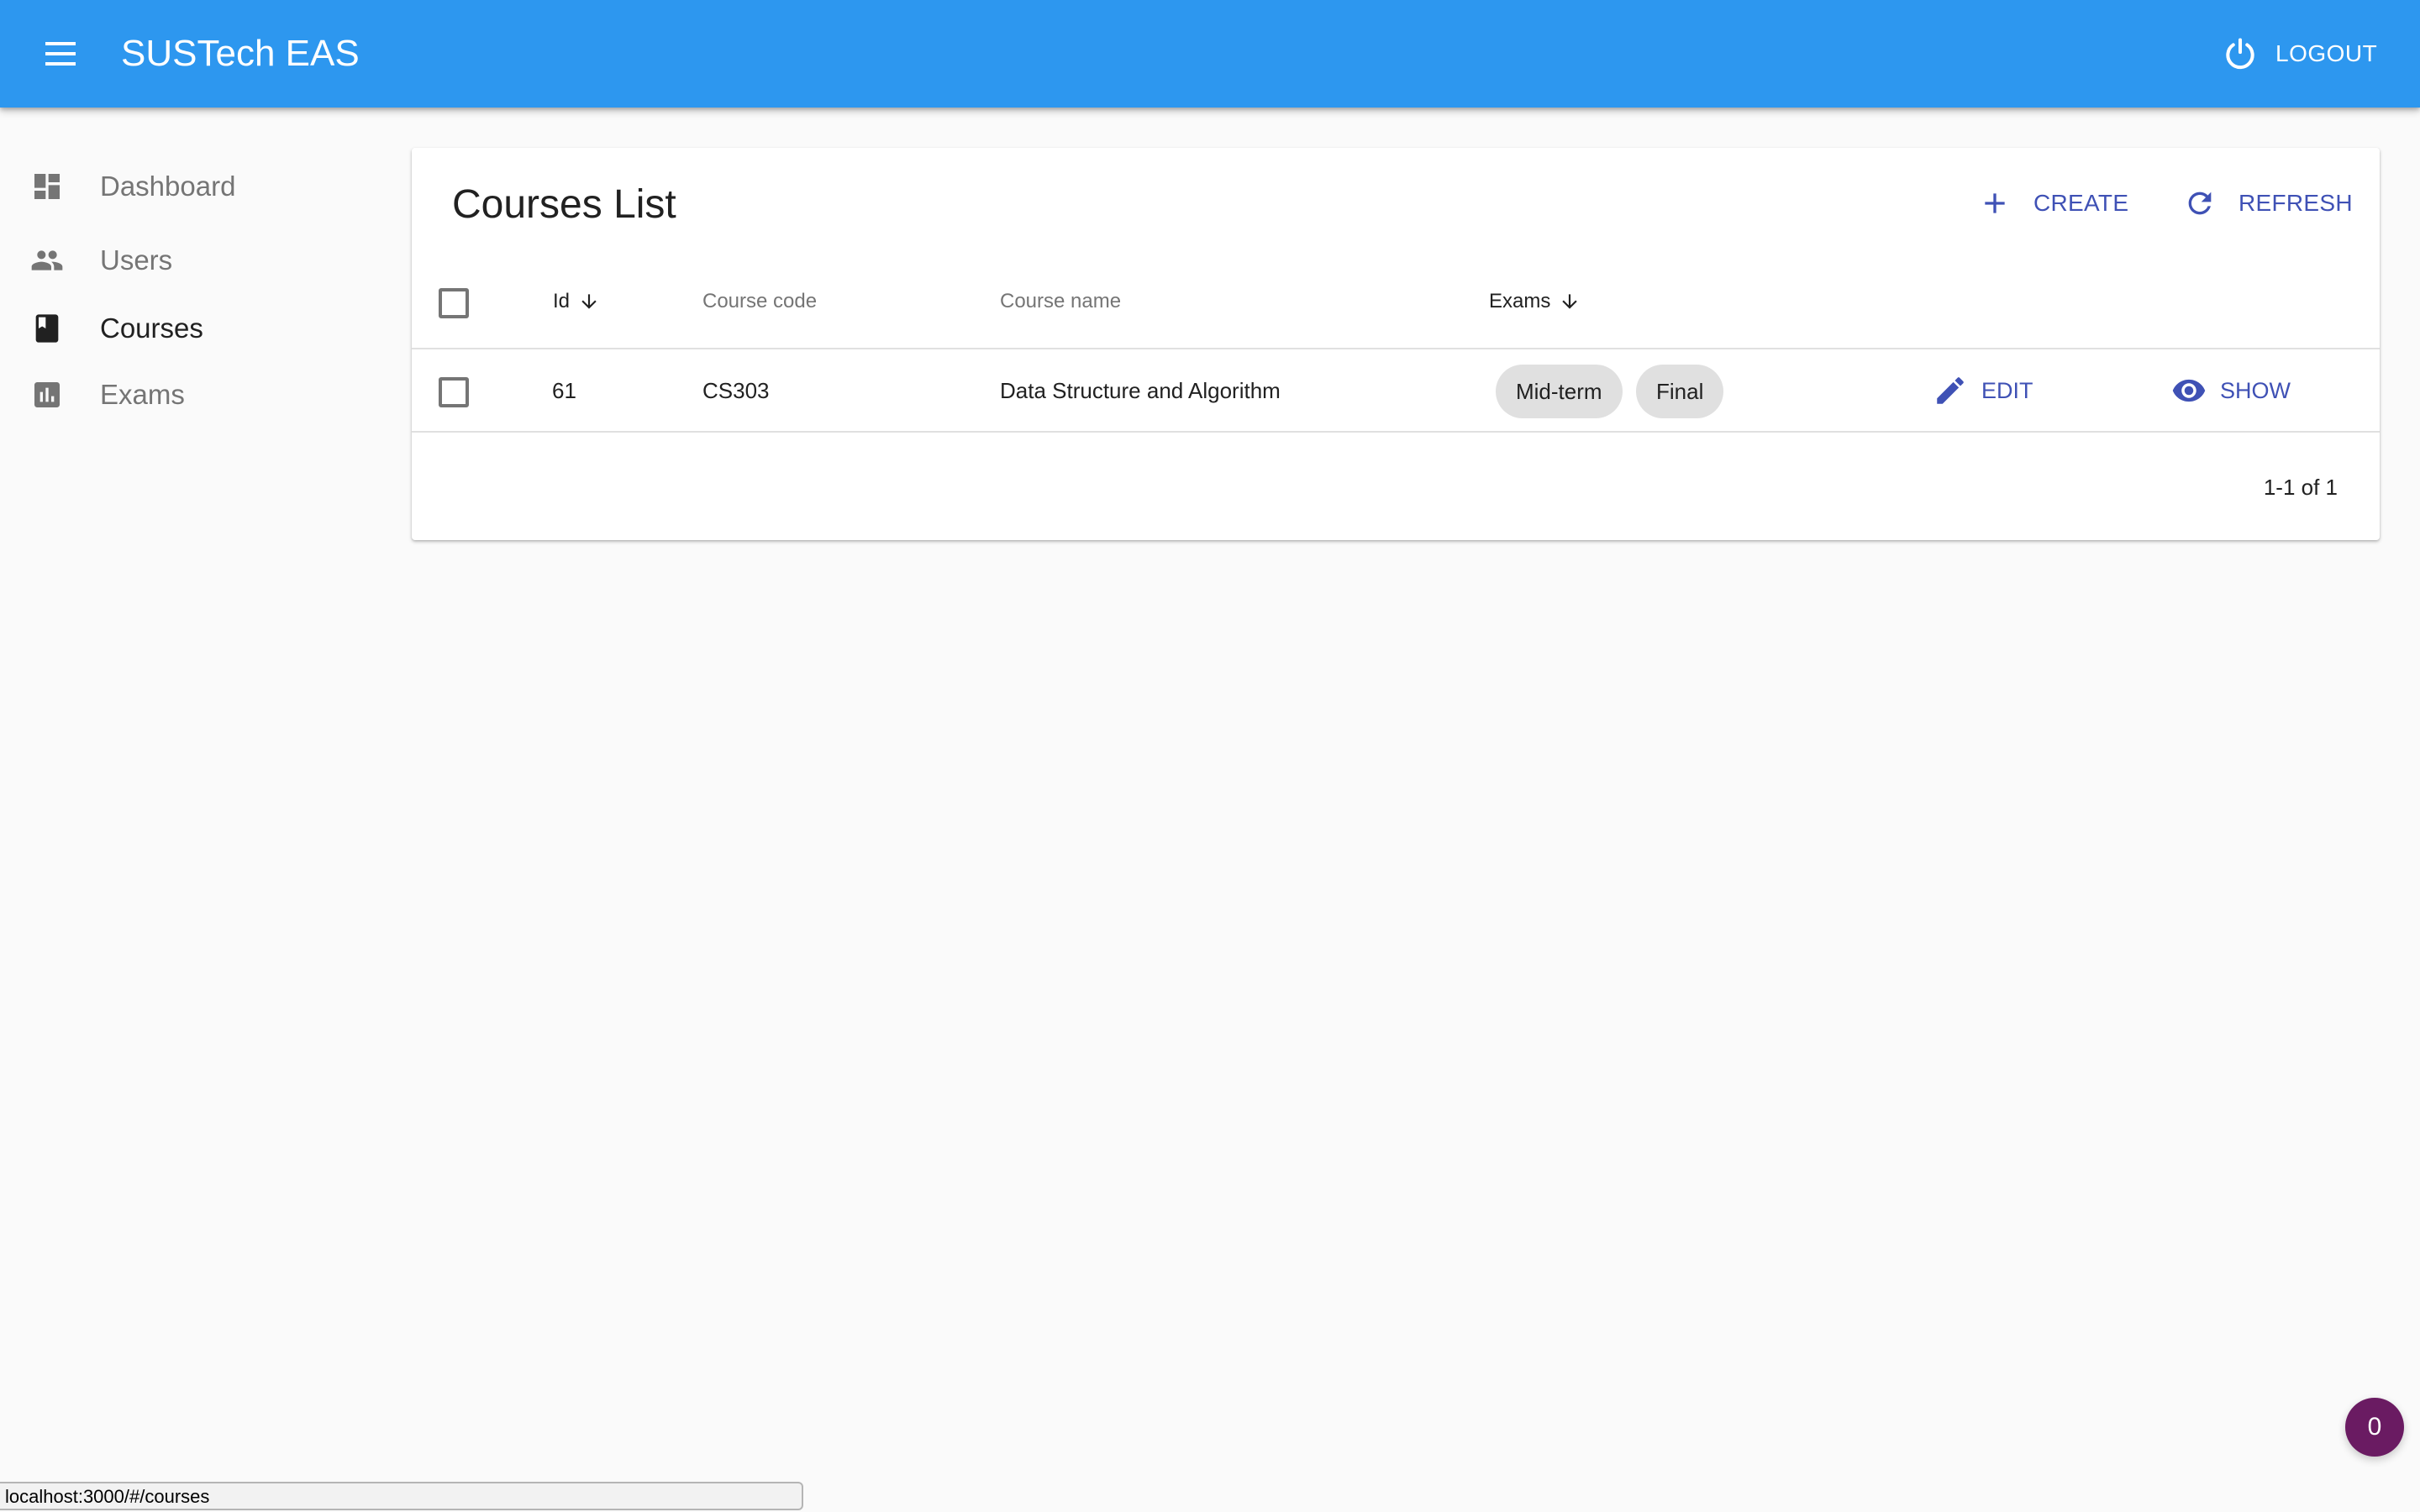 The height and width of the screenshot is (1512, 2420). Describe the element at coordinates (1396, 432) in the screenshot. I see `row-divider` at that location.